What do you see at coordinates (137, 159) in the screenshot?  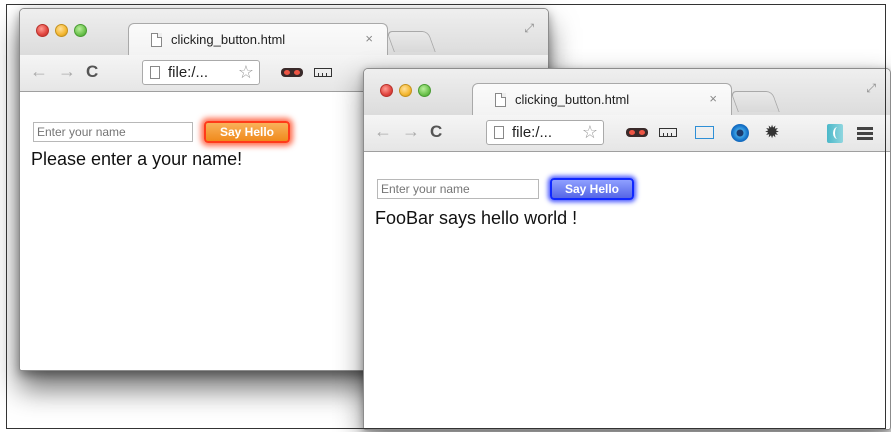 I see `output-message: Please enter a your name!` at bounding box center [137, 159].